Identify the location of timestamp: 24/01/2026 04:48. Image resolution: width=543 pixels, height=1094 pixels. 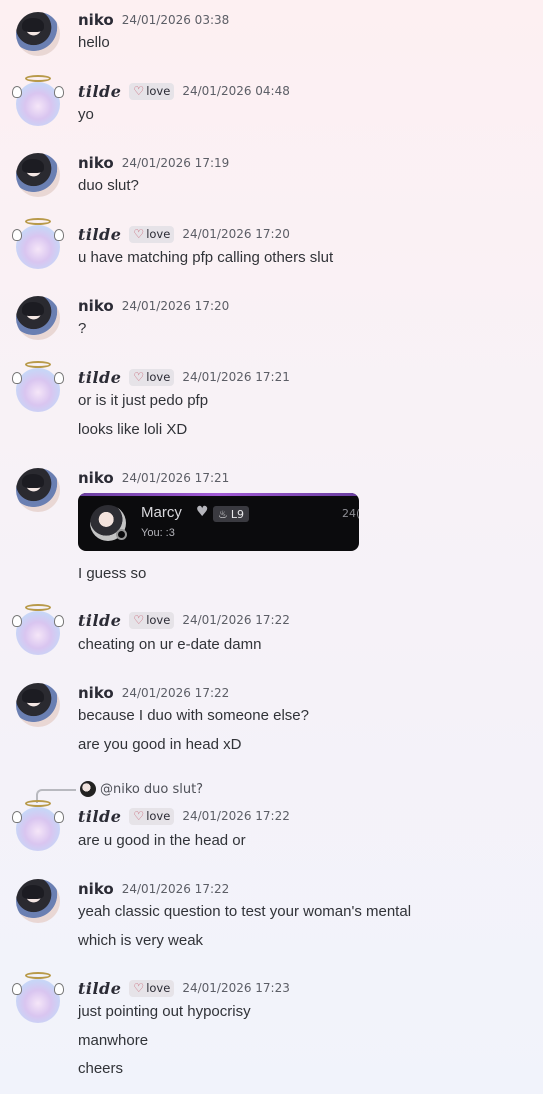
(236, 91).